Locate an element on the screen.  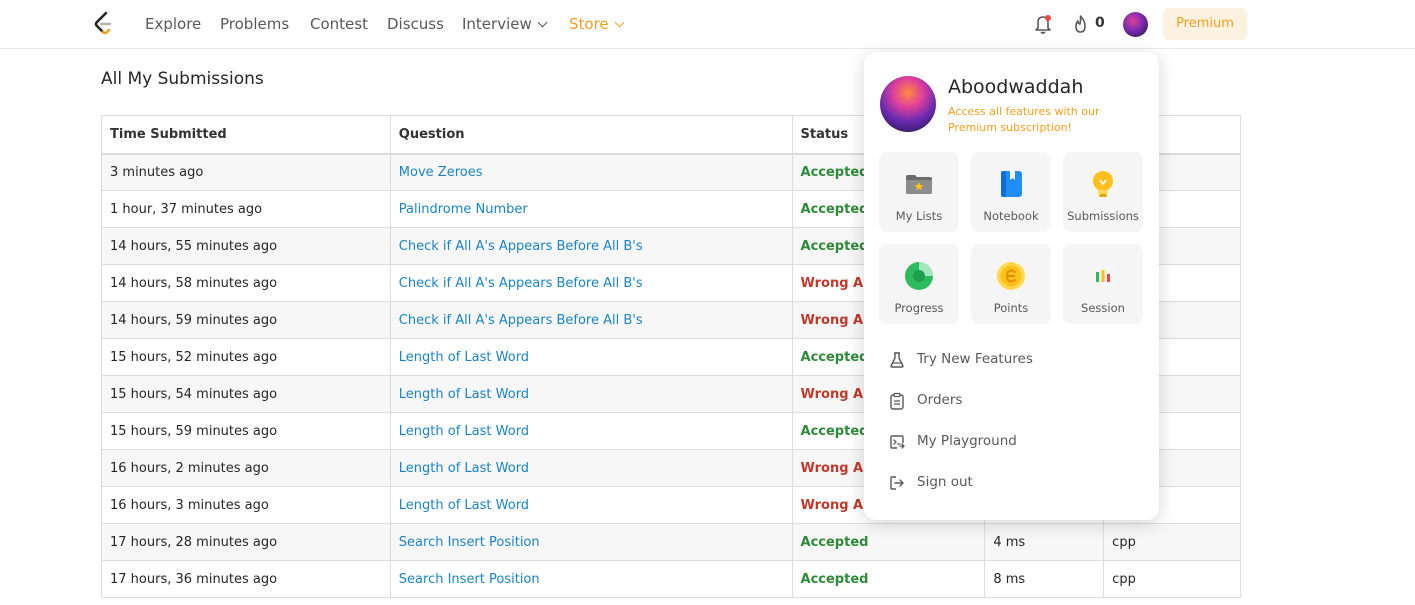
menu-item-try-new-features: Try New Features is located at coordinates (1013, 361).